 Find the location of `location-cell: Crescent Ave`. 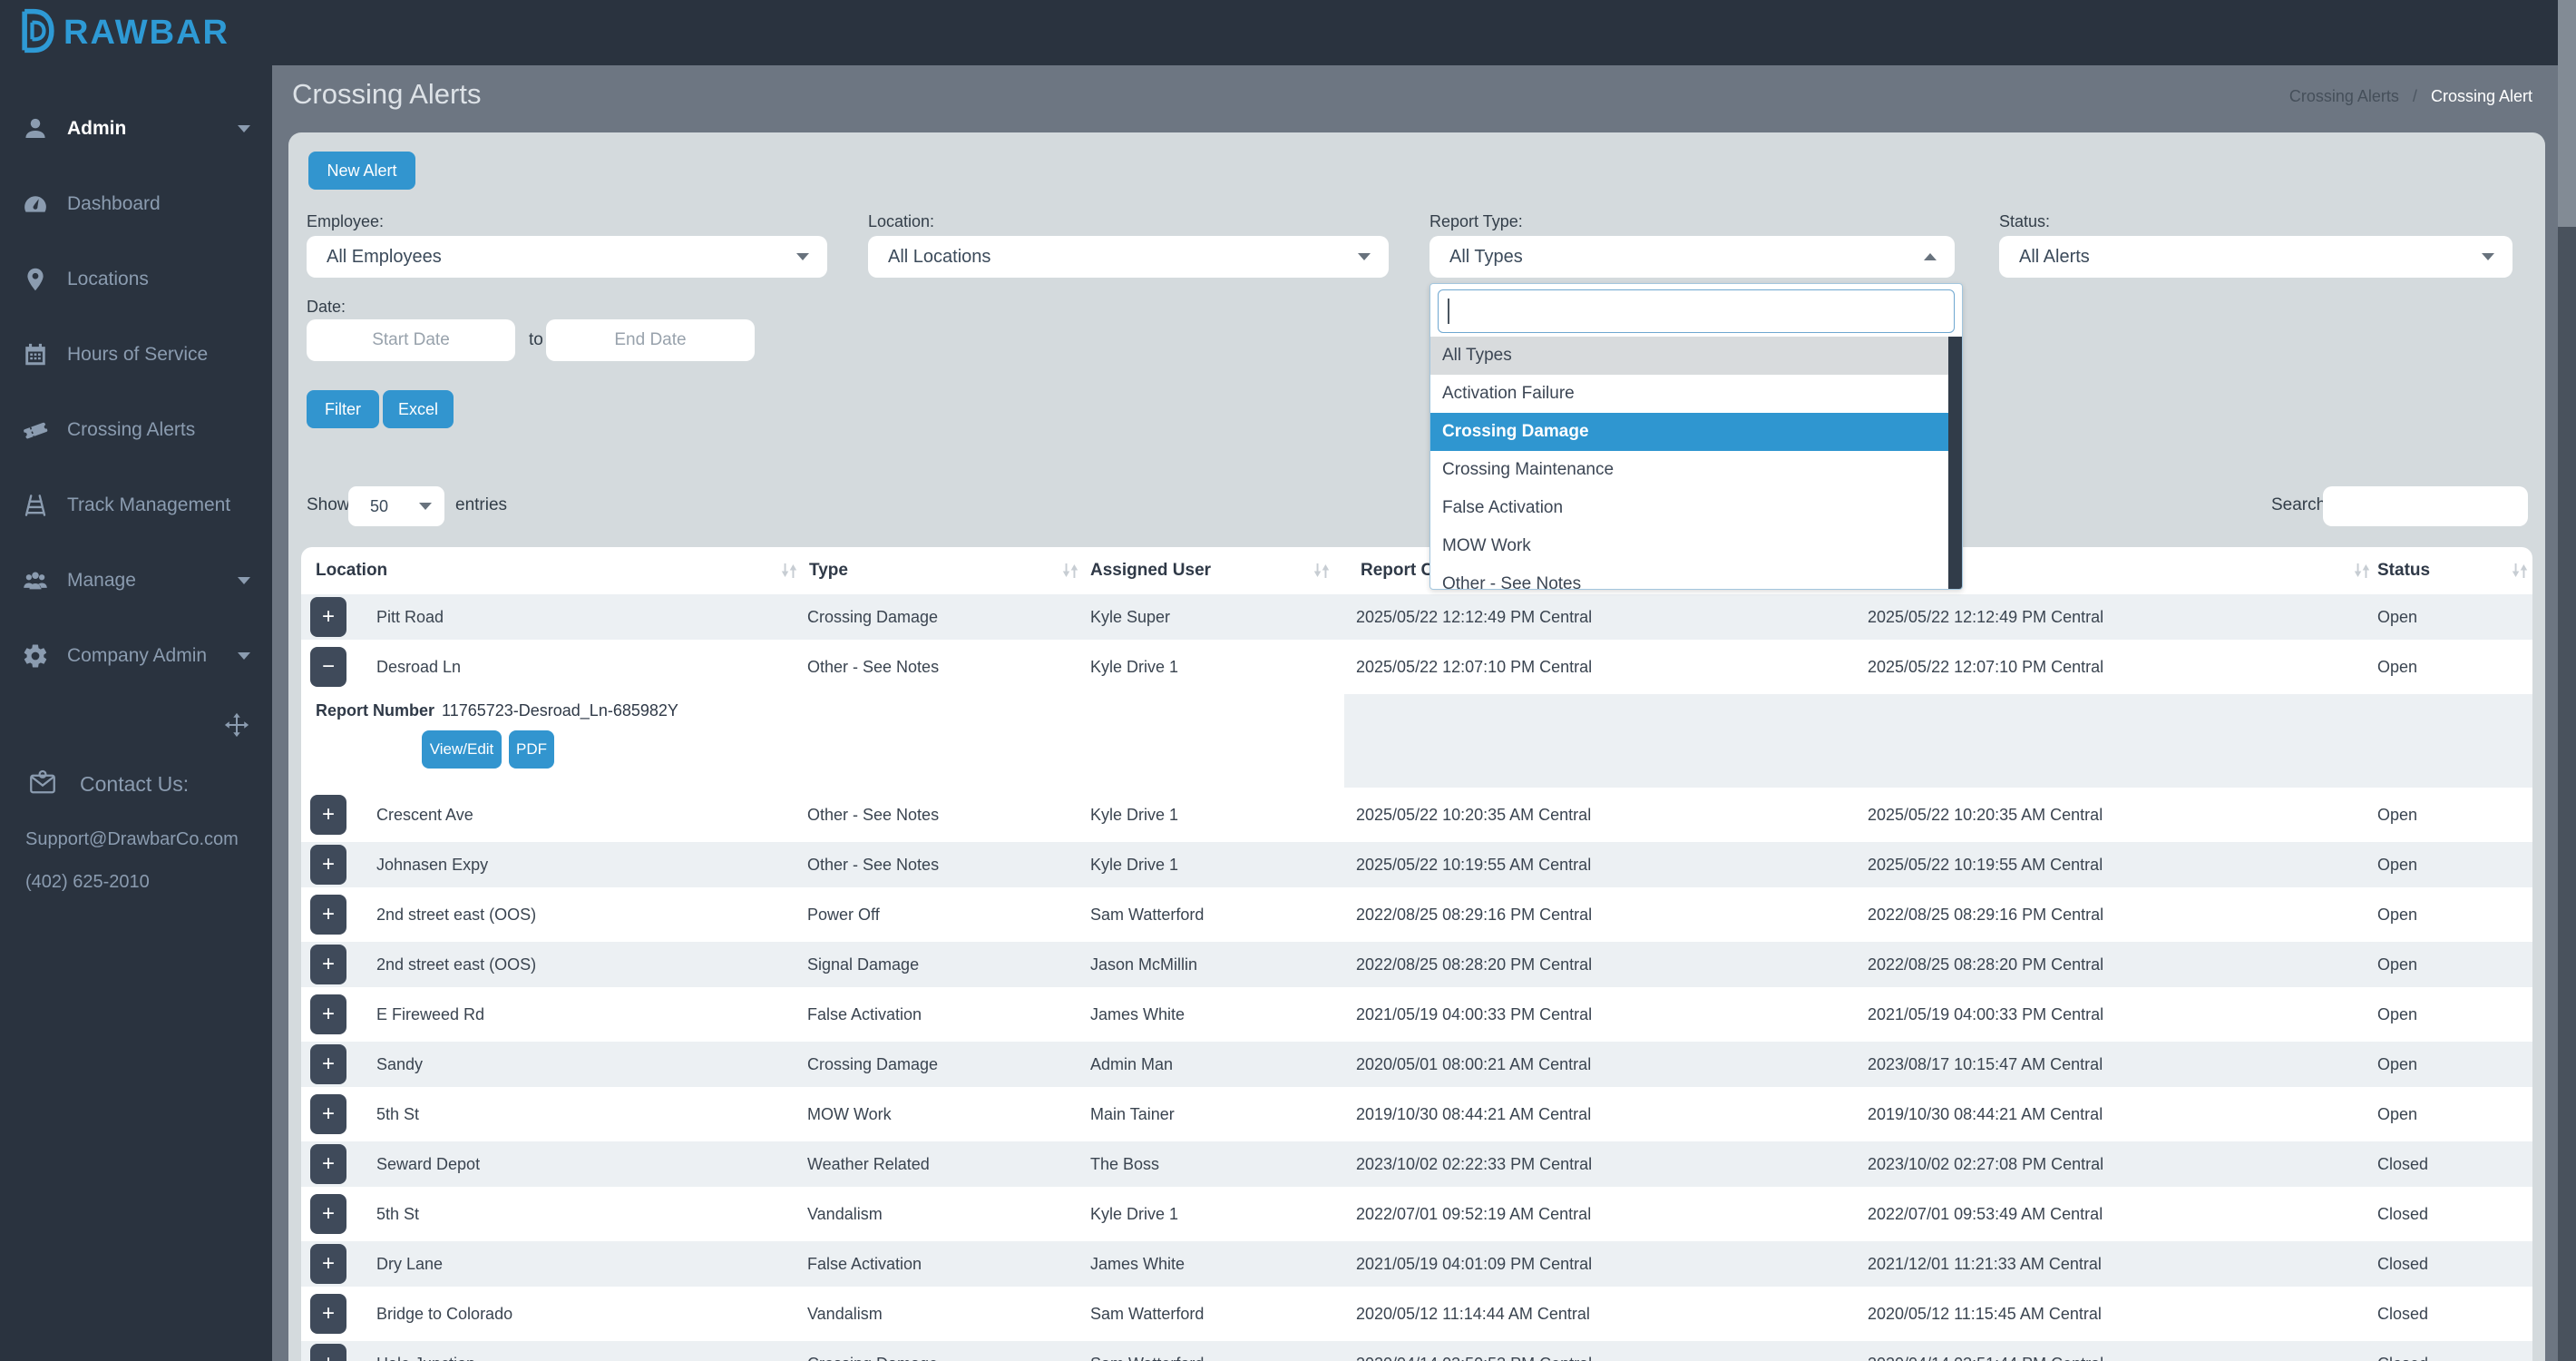

location-cell: Crescent Ave is located at coordinates (424, 815).